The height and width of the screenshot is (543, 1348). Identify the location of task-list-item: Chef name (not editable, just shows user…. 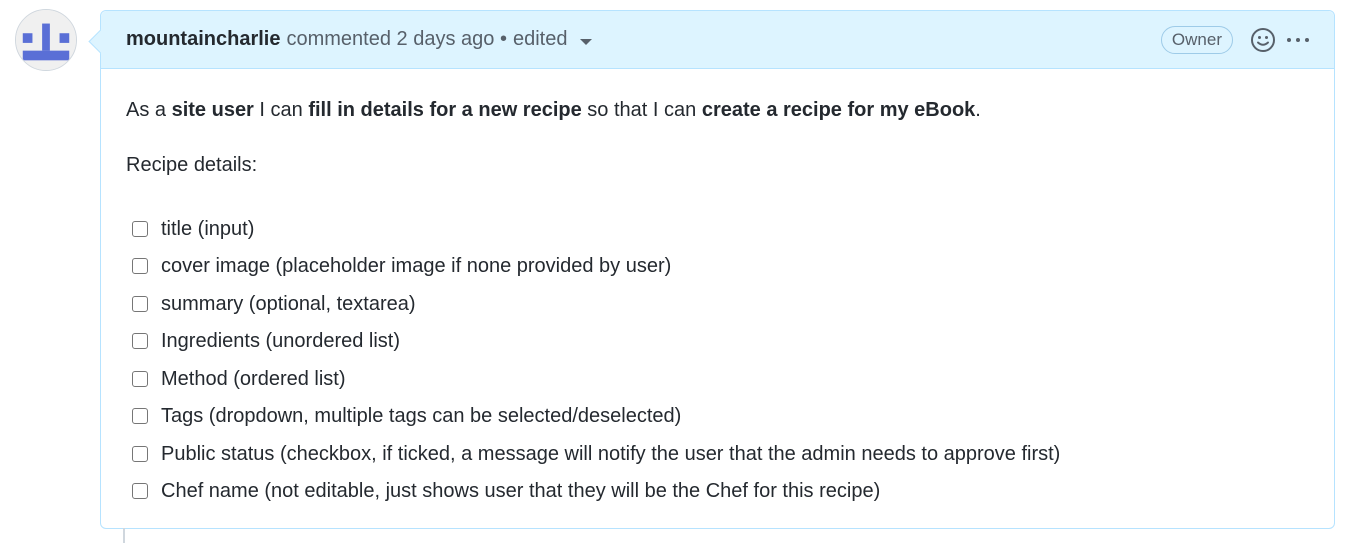
(717, 492).